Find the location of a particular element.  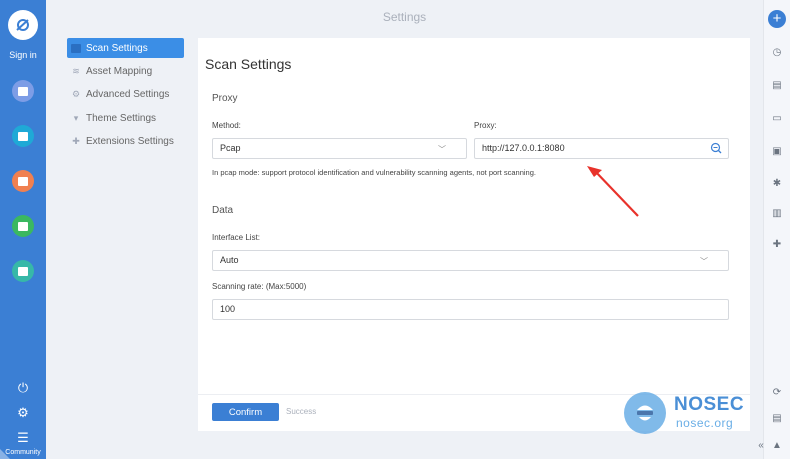

corner-decoration is located at coordinates (5, 454).